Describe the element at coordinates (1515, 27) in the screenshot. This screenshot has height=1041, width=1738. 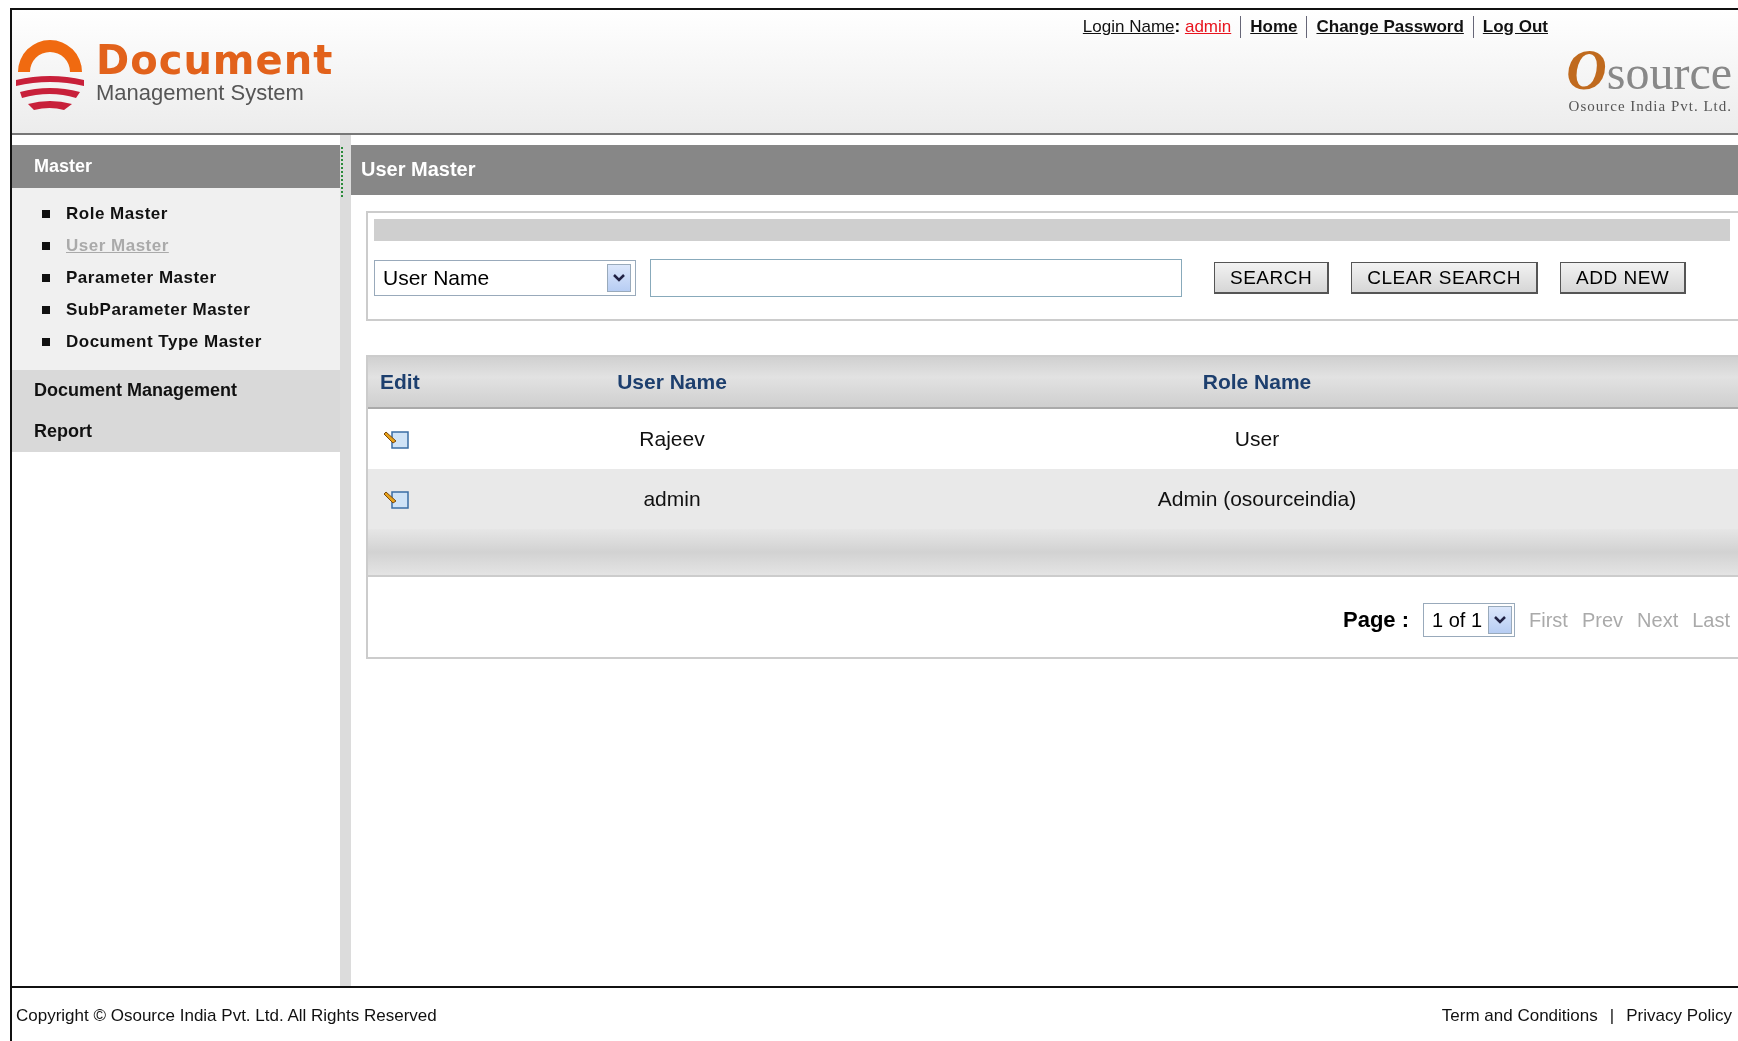
I see `header-link: Log Out` at that location.